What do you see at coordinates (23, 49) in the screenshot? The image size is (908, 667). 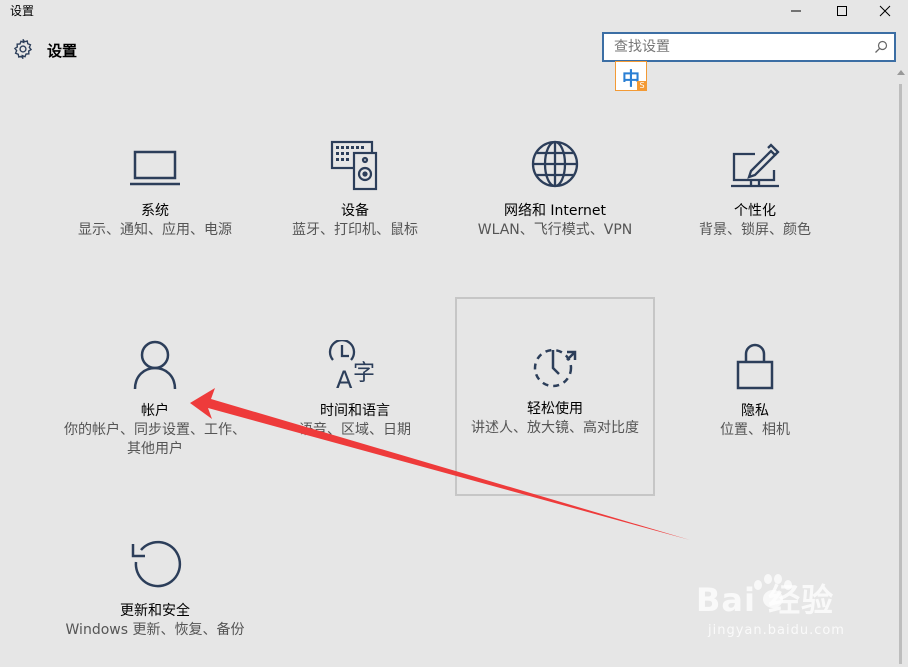 I see `gear-icon` at bounding box center [23, 49].